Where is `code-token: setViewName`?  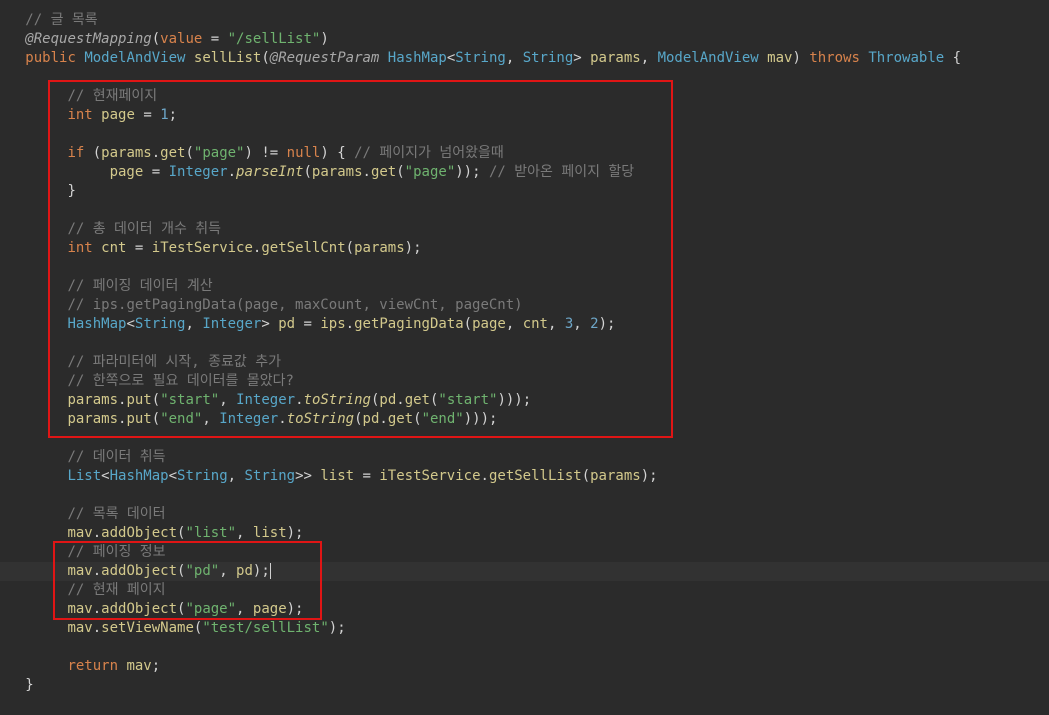 code-token: setViewName is located at coordinates (147, 628).